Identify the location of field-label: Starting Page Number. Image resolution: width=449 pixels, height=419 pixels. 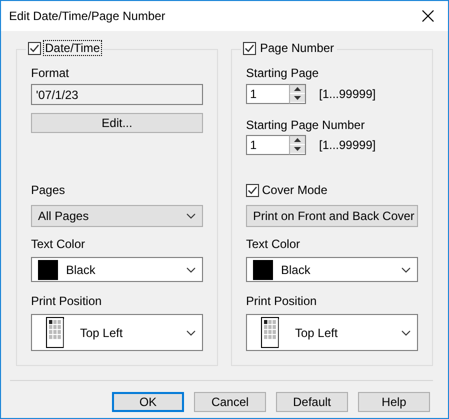
(305, 125).